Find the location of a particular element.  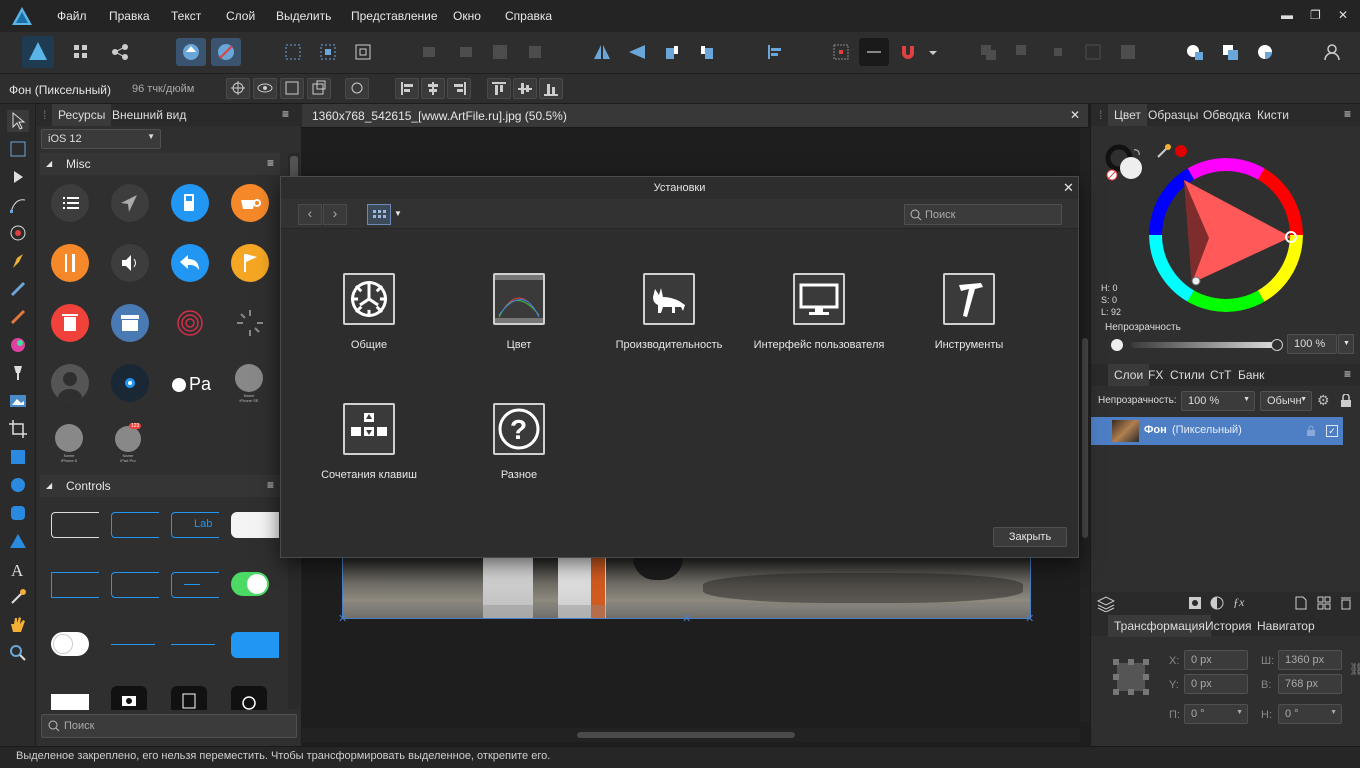

align-right-icon is located at coordinates (459, 88).